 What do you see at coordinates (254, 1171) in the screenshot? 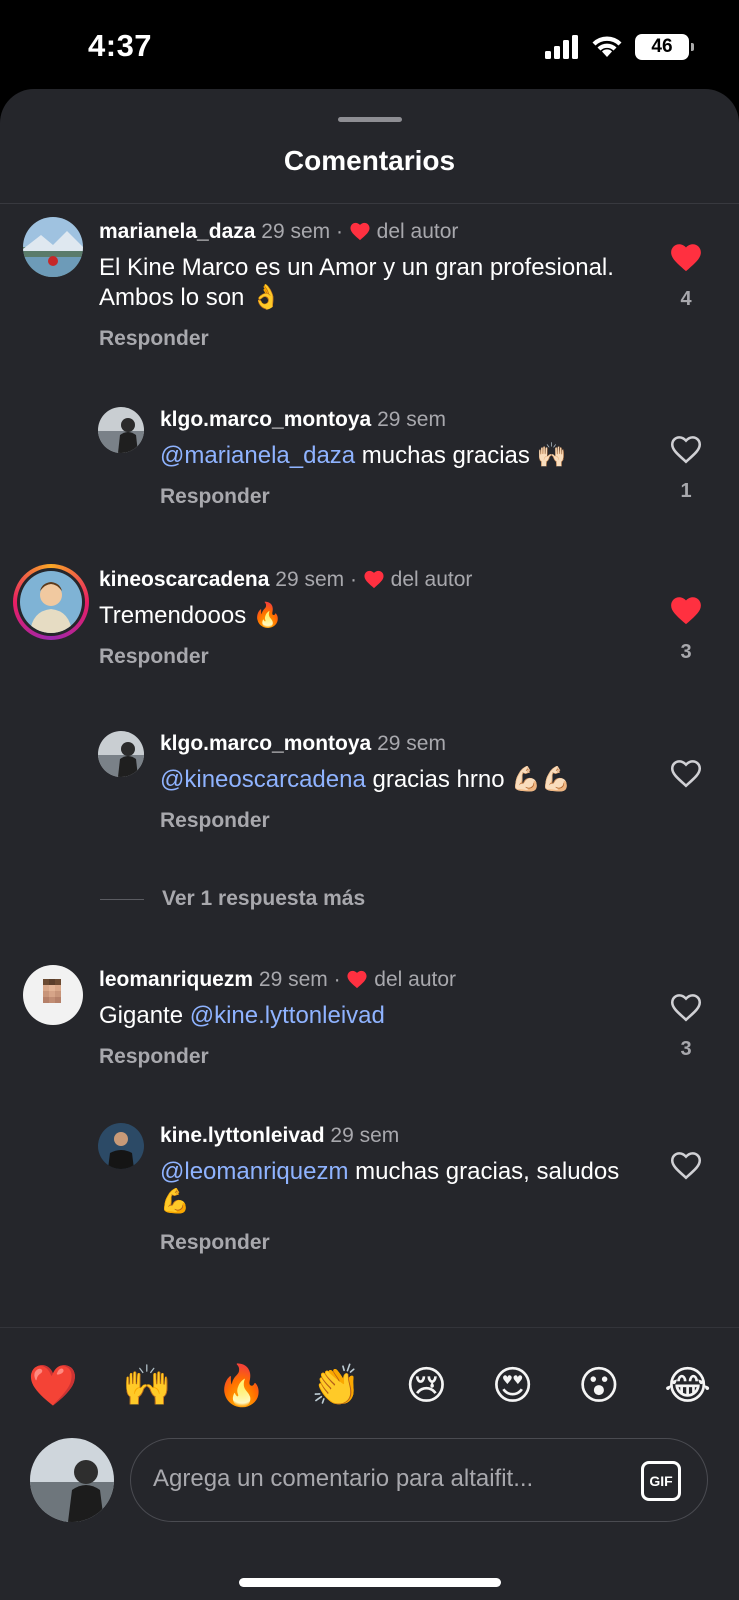
I see `mention-link: @leomanriquezm` at bounding box center [254, 1171].